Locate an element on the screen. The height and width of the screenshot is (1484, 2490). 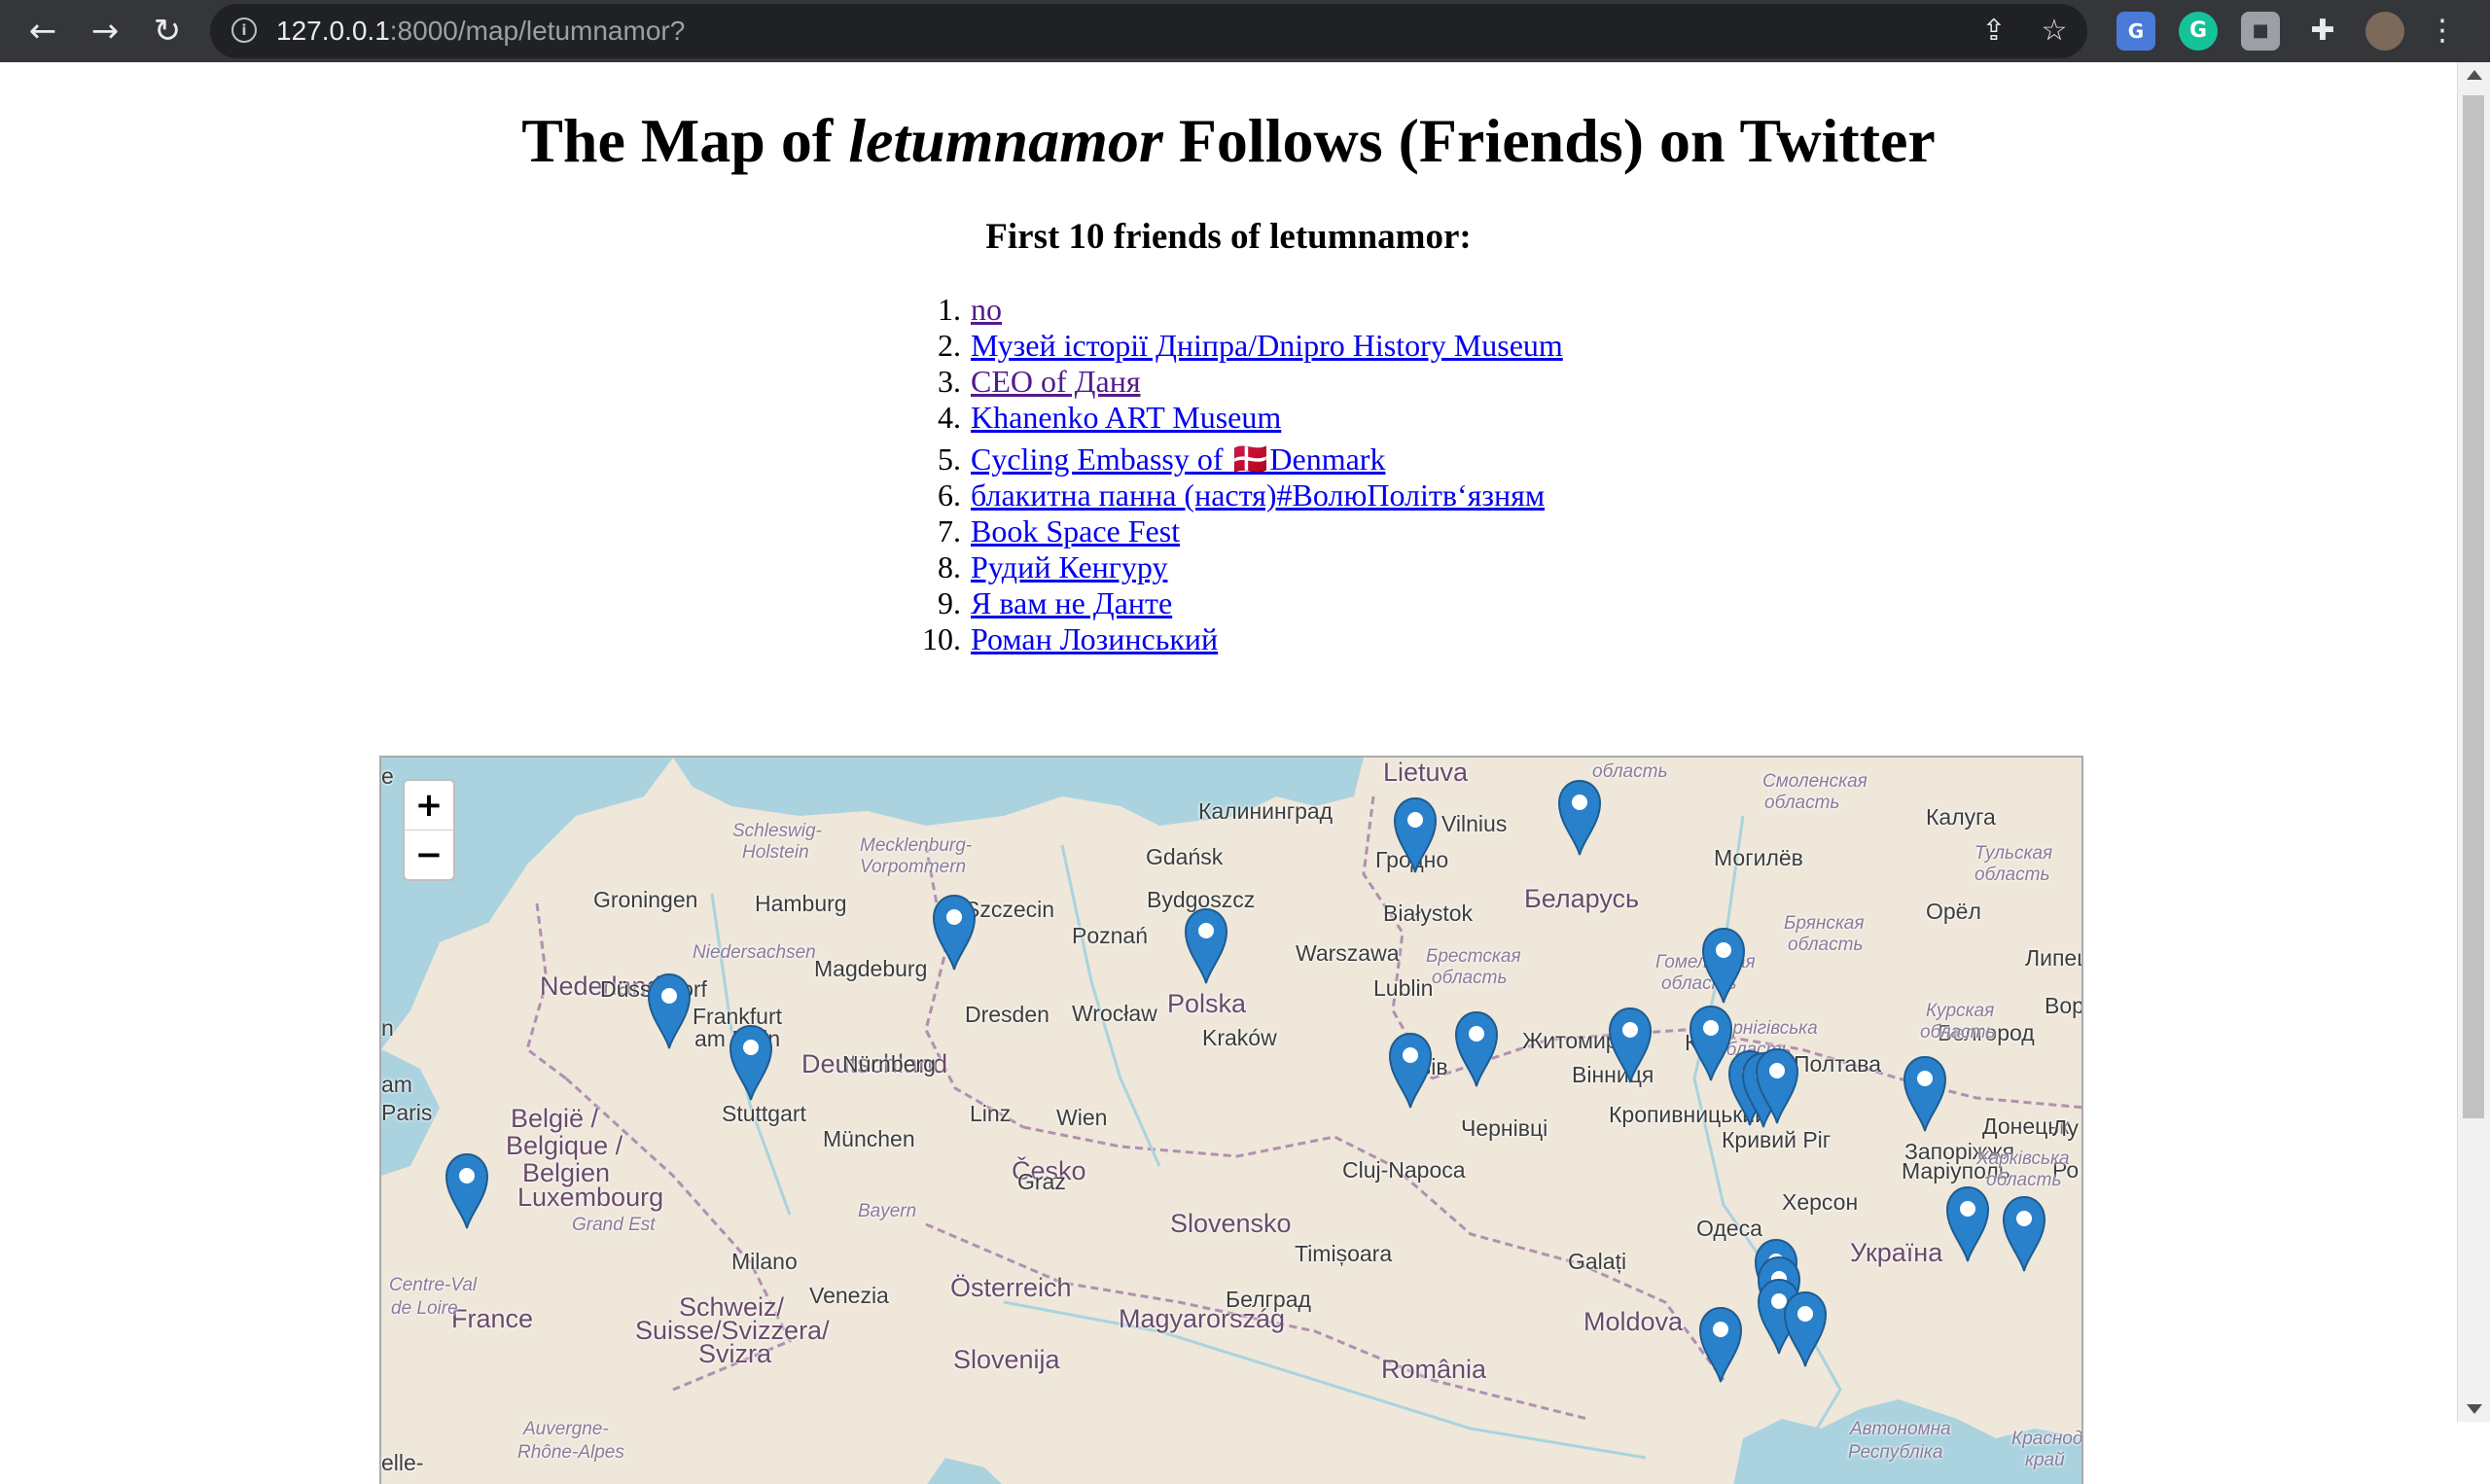
scroll-down-icon is located at coordinates (2474, 1409).